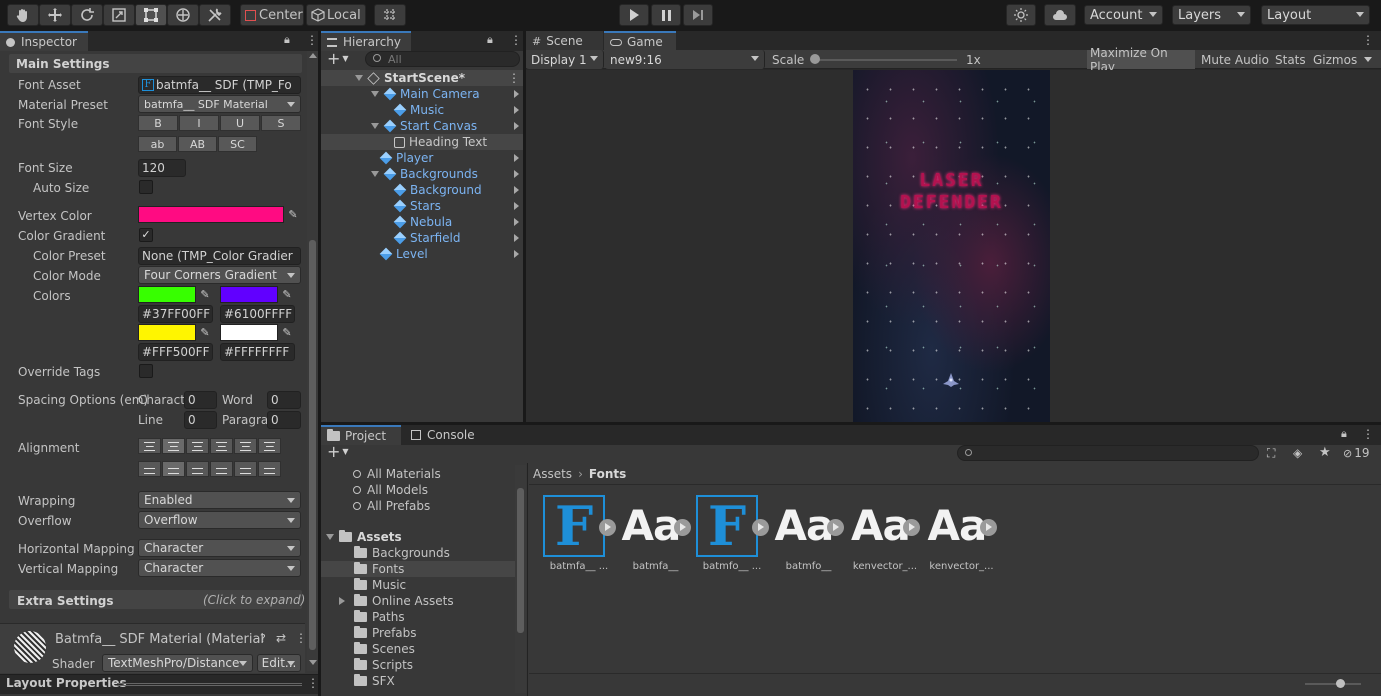 The image size is (1381, 696). I want to click on tab-inspector: Inspector, so click(44, 41).